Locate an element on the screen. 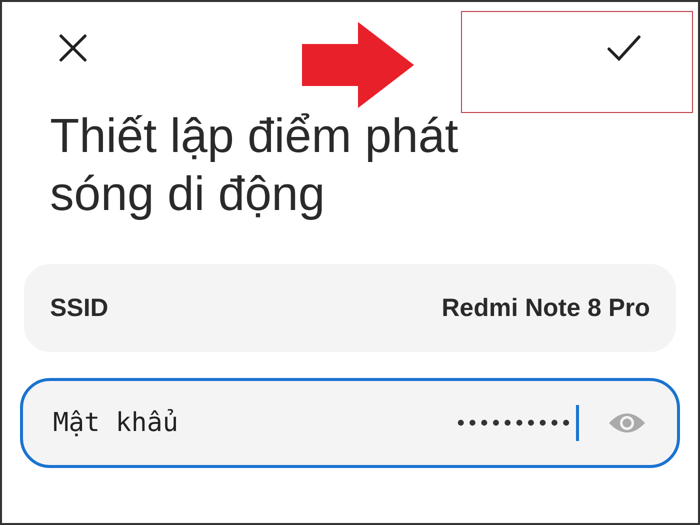  password-label: Mật khẩu is located at coordinates (116, 423).